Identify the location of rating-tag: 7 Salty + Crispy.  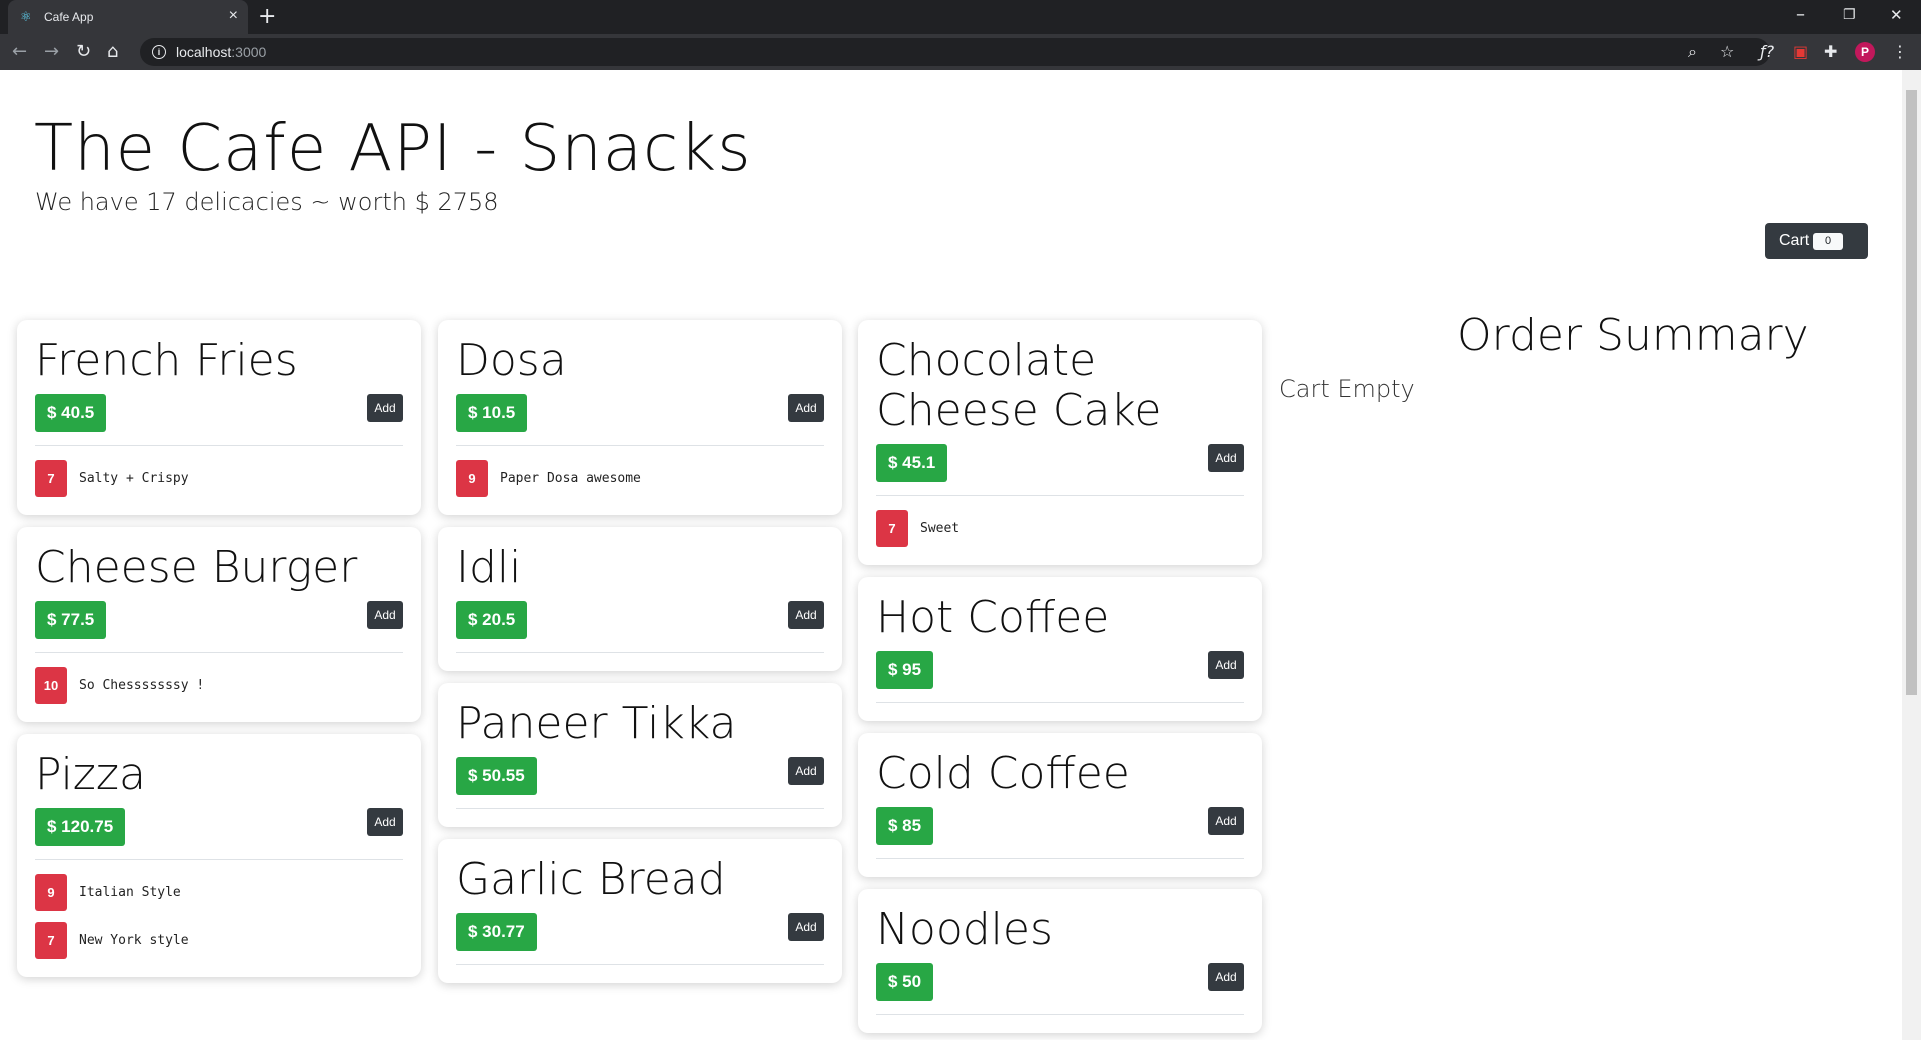
(219, 478).